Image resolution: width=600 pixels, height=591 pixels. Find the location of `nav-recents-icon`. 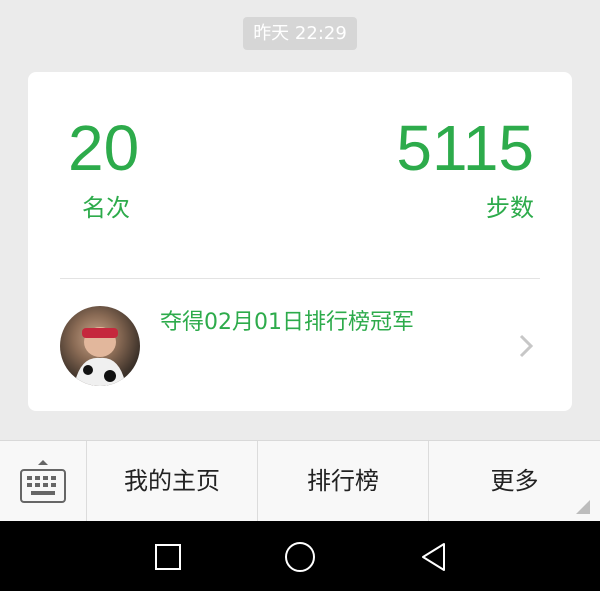

nav-recents-icon is located at coordinates (168, 557).